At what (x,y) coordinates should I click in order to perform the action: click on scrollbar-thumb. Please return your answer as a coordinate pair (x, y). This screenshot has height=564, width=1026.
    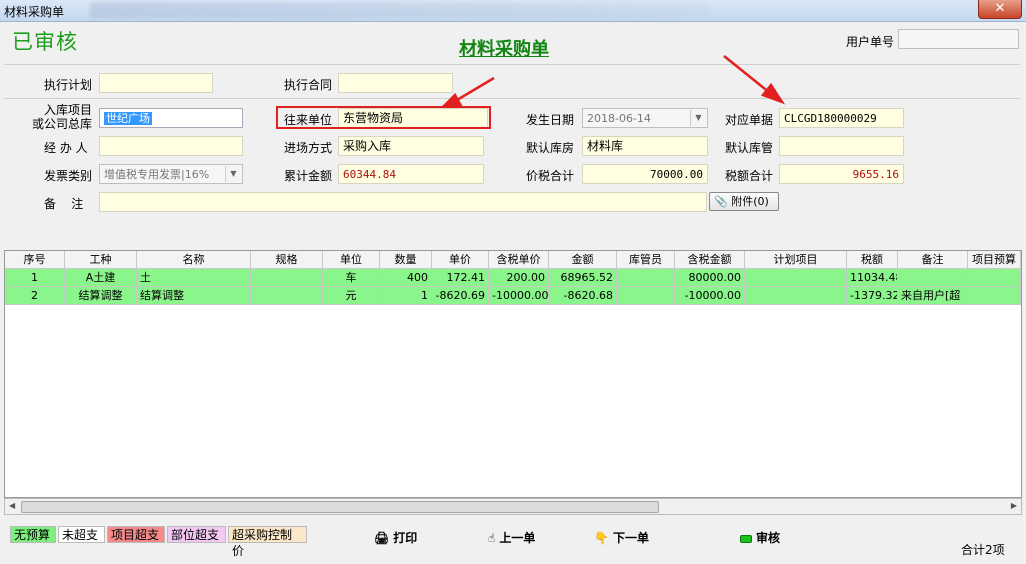
    Looking at the image, I should click on (340, 507).